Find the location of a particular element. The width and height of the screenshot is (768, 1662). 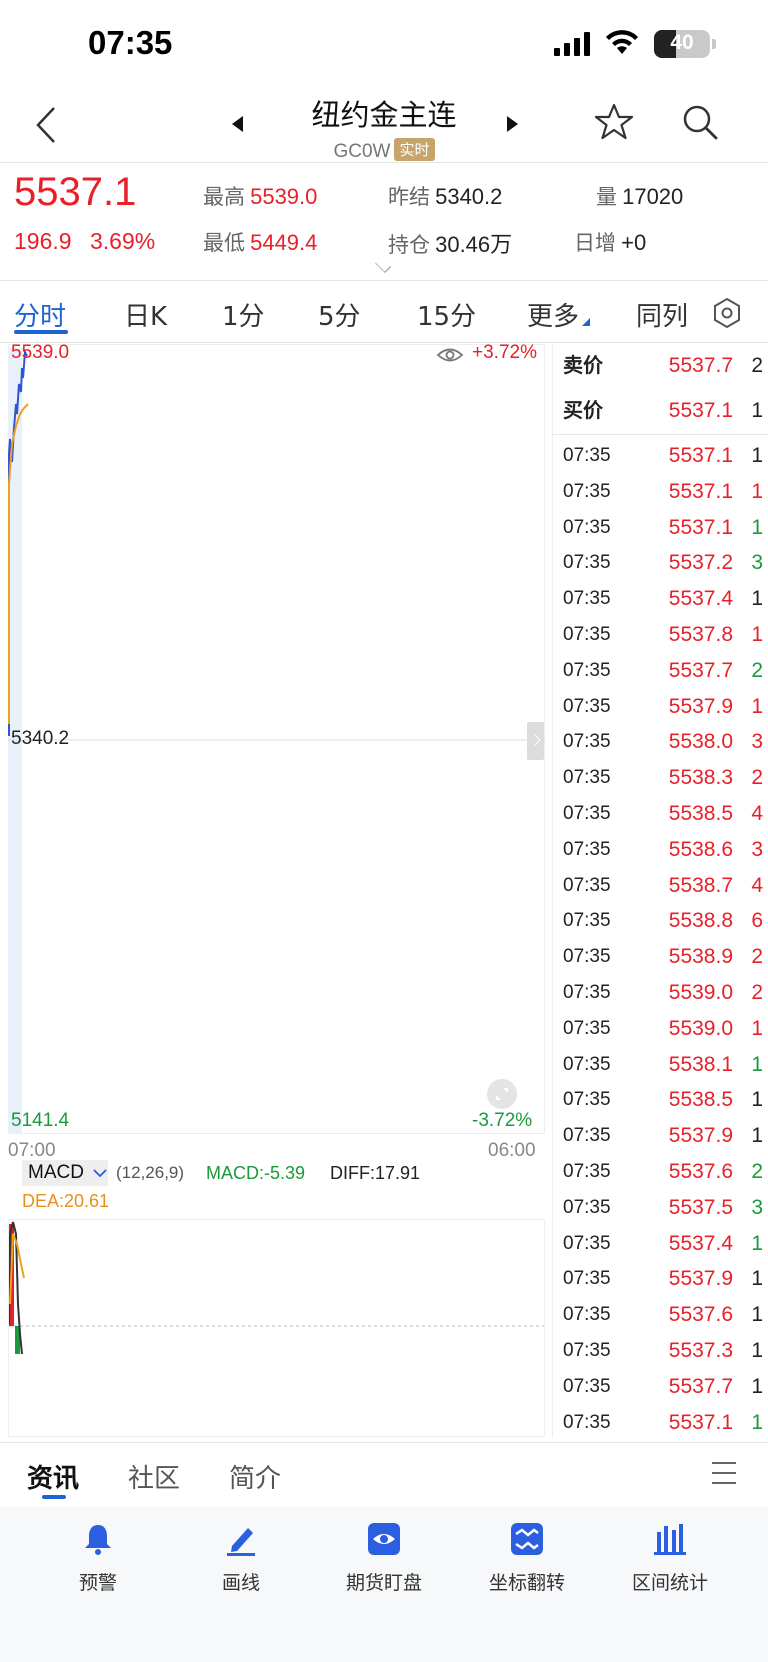

tab-15min: 15分 is located at coordinates (446, 314).